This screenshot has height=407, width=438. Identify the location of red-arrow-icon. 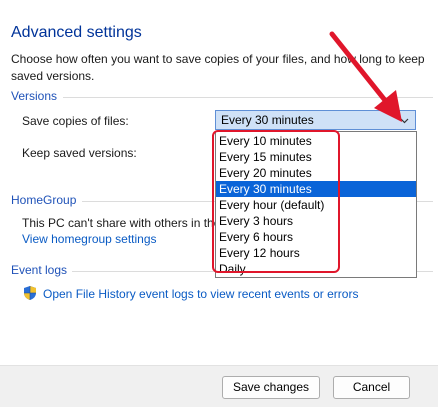
(365, 76).